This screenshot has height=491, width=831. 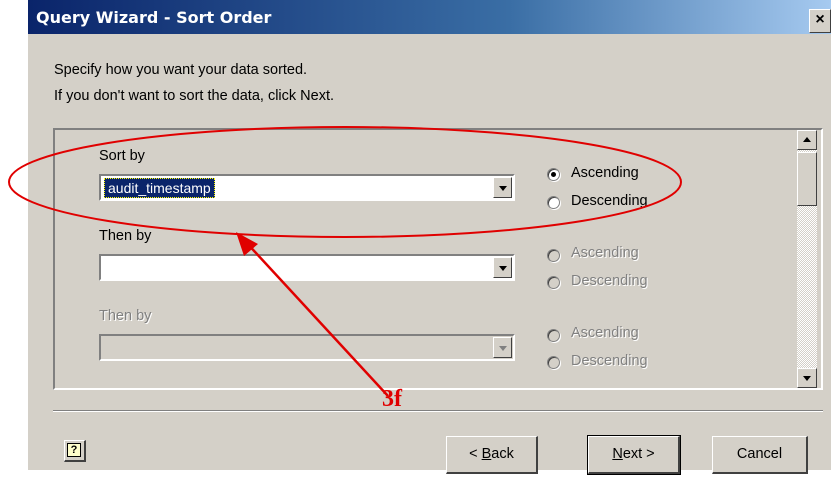 I want to click on window-title: Query Wizard - Sort Order, so click(x=154, y=17).